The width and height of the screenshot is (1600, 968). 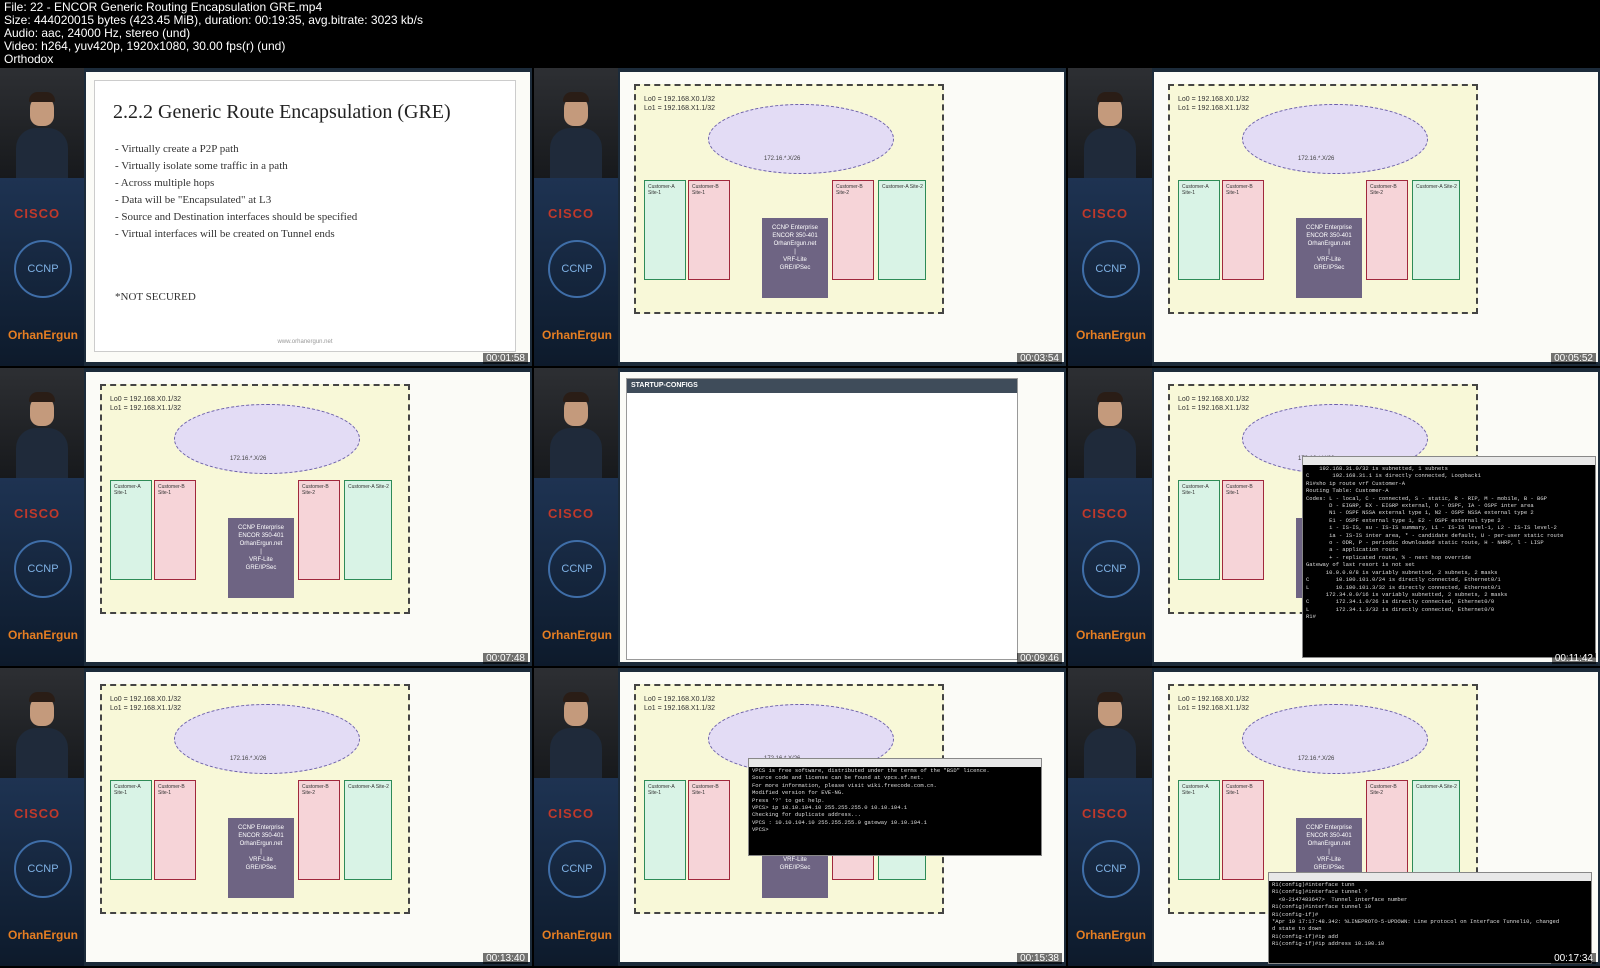 What do you see at coordinates (762, 830) in the screenshot?
I see `terminal-line: VPCS>` at bounding box center [762, 830].